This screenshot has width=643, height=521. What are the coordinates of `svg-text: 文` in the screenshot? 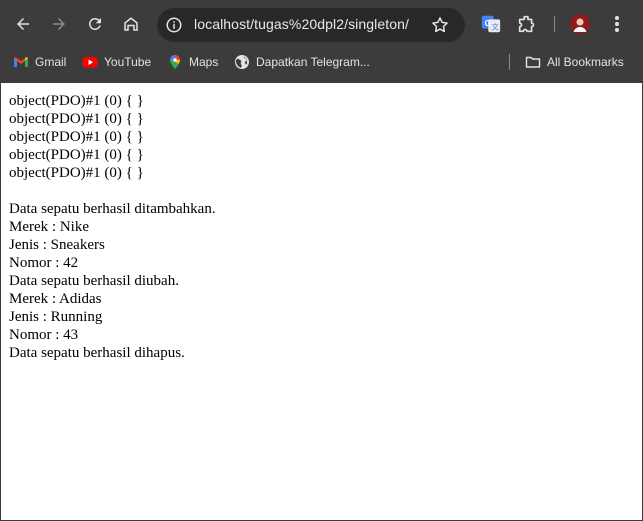 It's located at (495, 27).